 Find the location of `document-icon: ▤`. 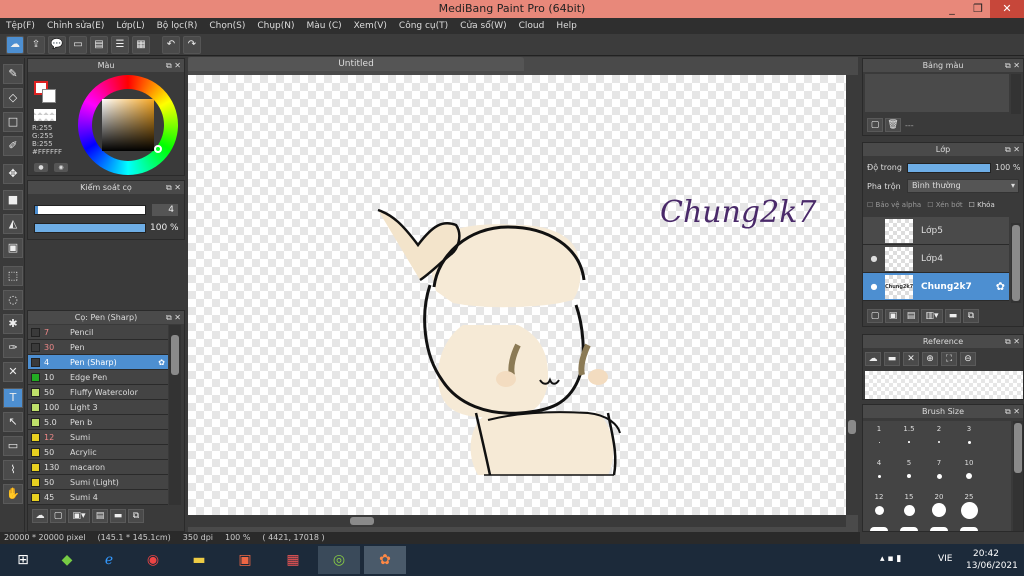

document-icon: ▤ is located at coordinates (99, 44).